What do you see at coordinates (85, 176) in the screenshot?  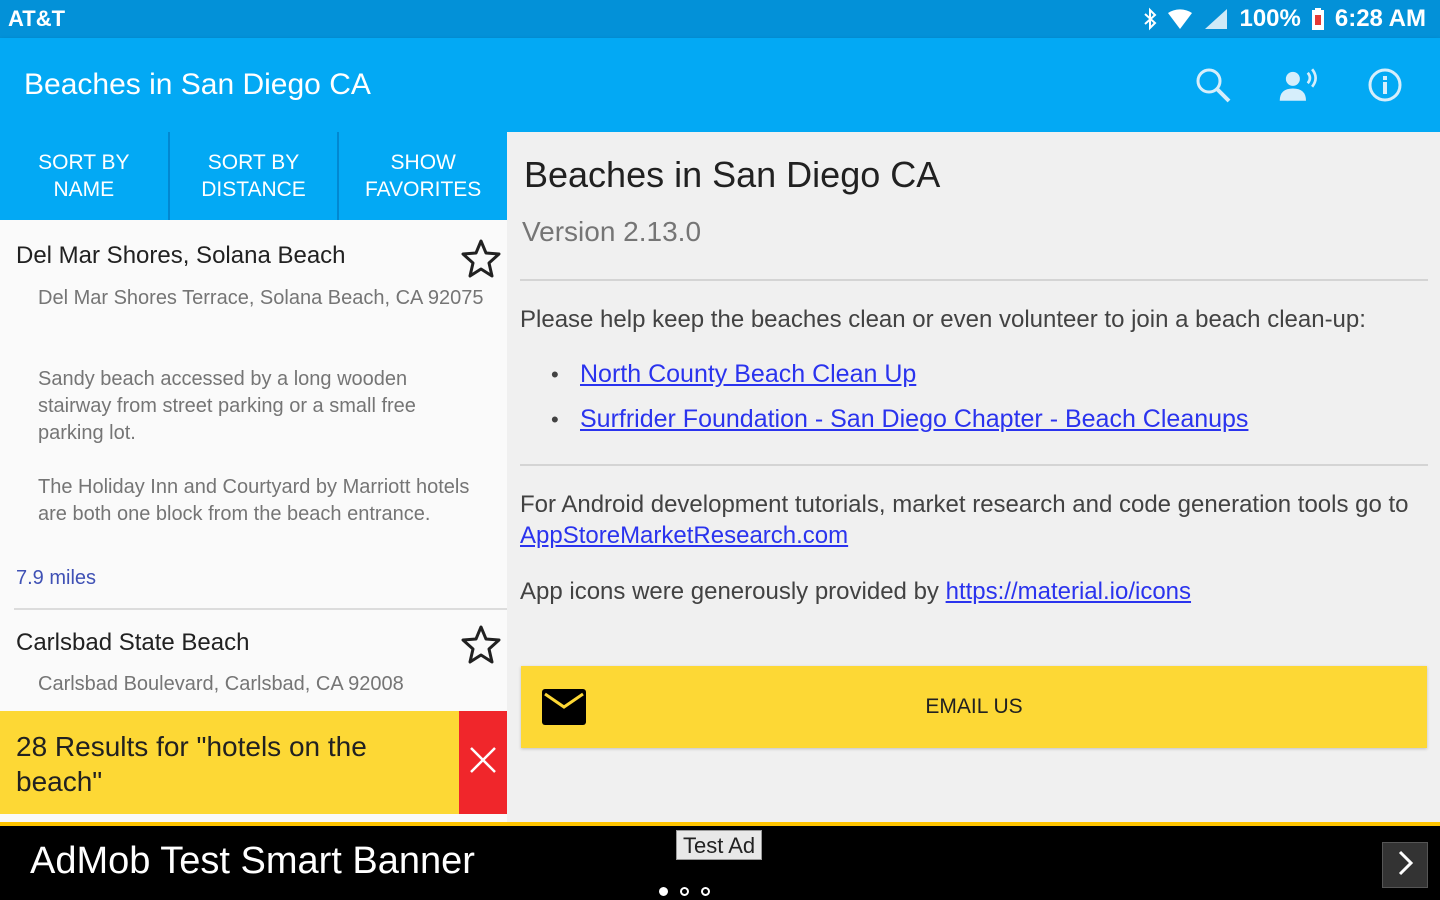 I see `sort-by-name-tab: SORT BY NAME` at bounding box center [85, 176].